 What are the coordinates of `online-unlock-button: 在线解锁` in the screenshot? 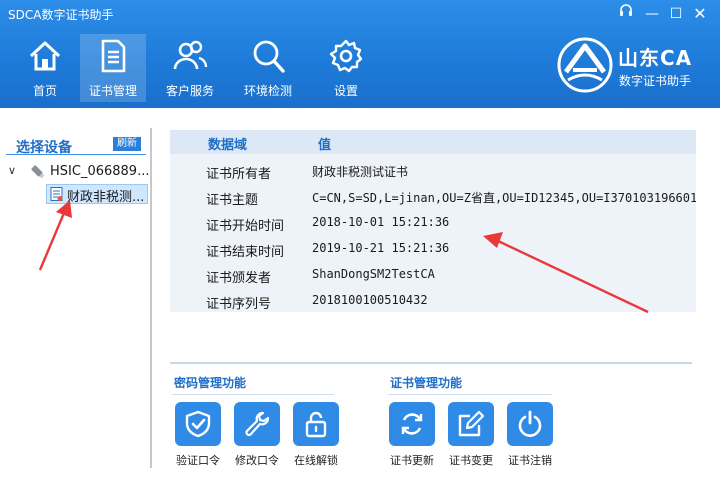 It's located at (316, 435).